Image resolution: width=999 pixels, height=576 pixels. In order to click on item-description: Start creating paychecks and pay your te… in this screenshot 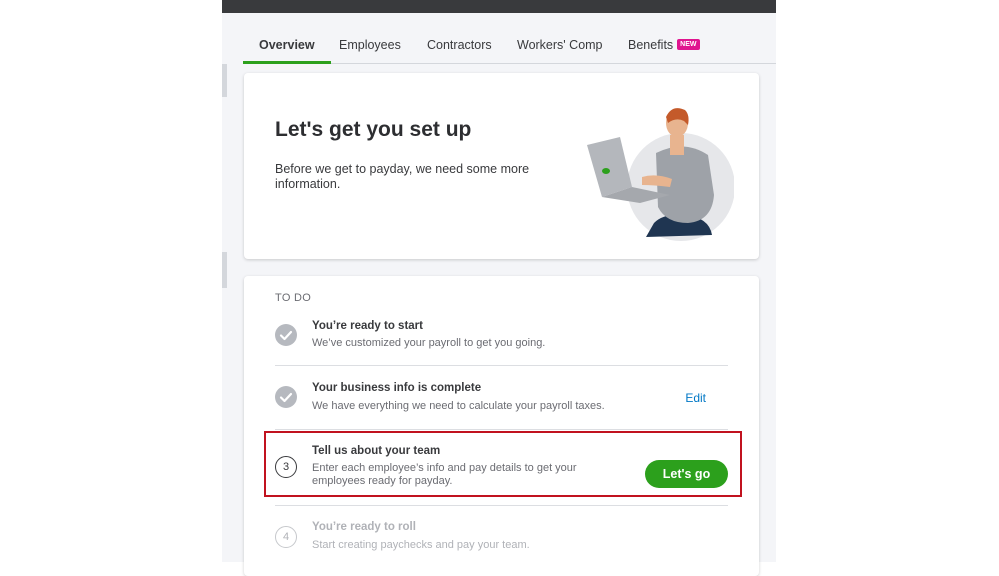, I will do `click(421, 545)`.